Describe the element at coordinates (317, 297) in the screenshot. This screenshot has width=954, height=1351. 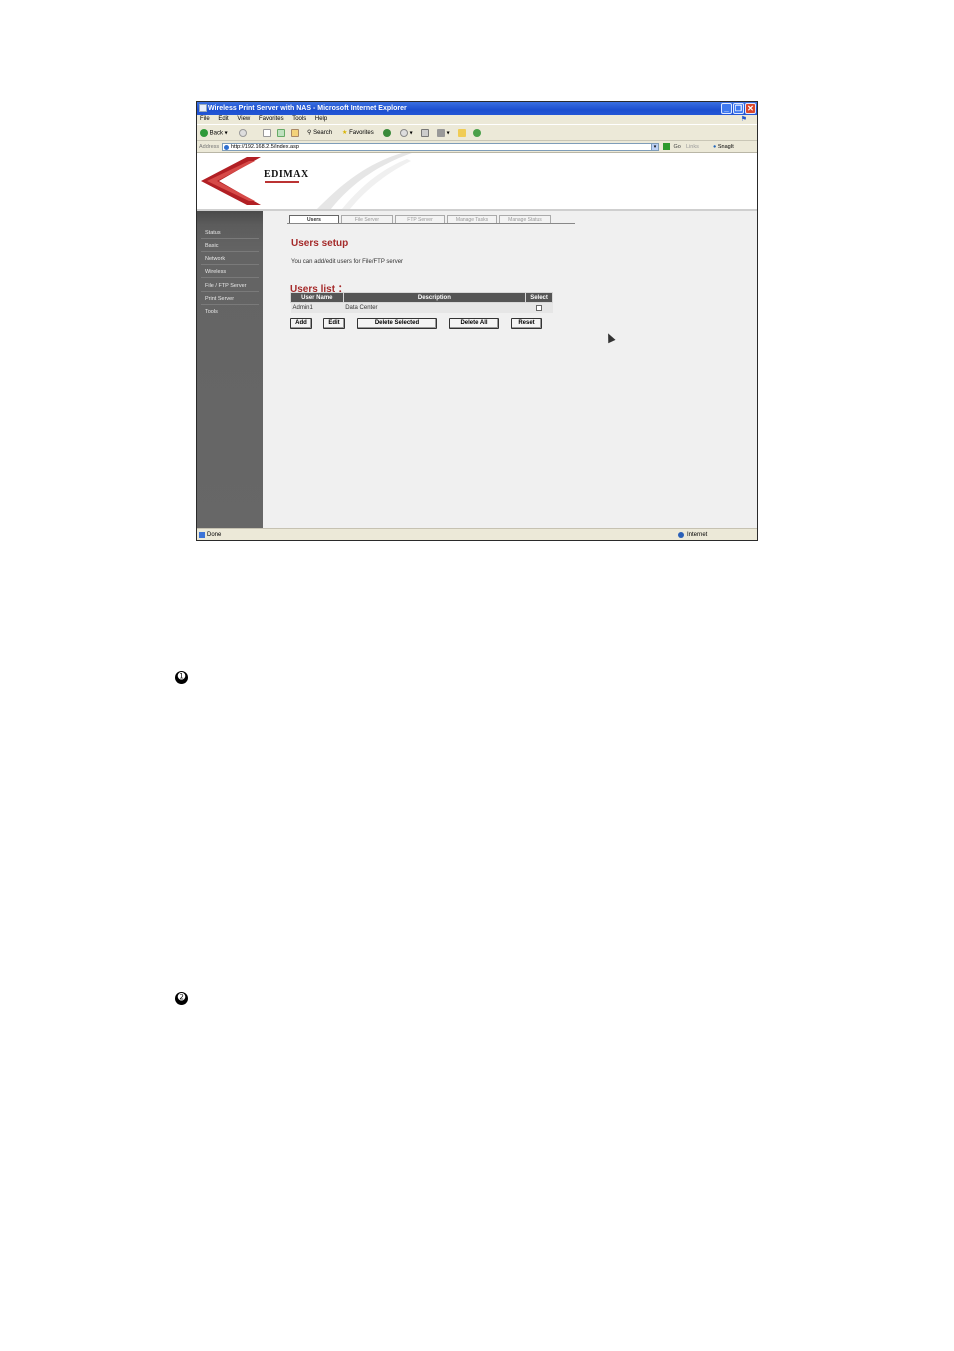
I see `column-header-user-name: User Name` at that location.